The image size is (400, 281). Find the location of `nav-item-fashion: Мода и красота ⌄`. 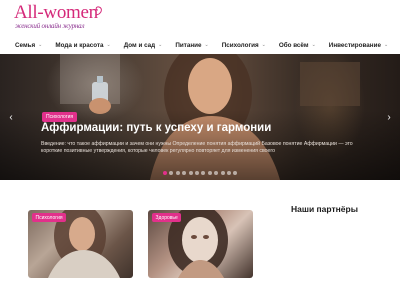

nav-item-fashion: Мода и красота ⌄ is located at coordinates (82, 45).